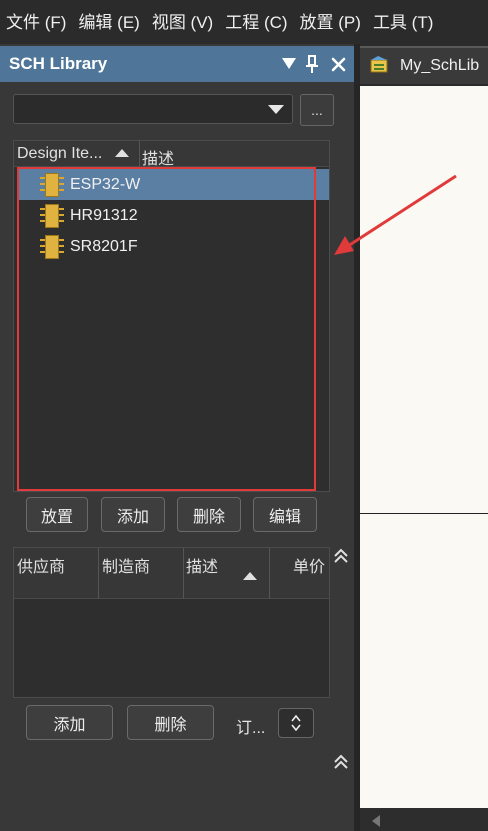 This screenshot has width=488, height=831. Describe the element at coordinates (171, 573) in the screenshot. I see `supplier-grid-header: 供应商 制造商 描述 单价` at that location.